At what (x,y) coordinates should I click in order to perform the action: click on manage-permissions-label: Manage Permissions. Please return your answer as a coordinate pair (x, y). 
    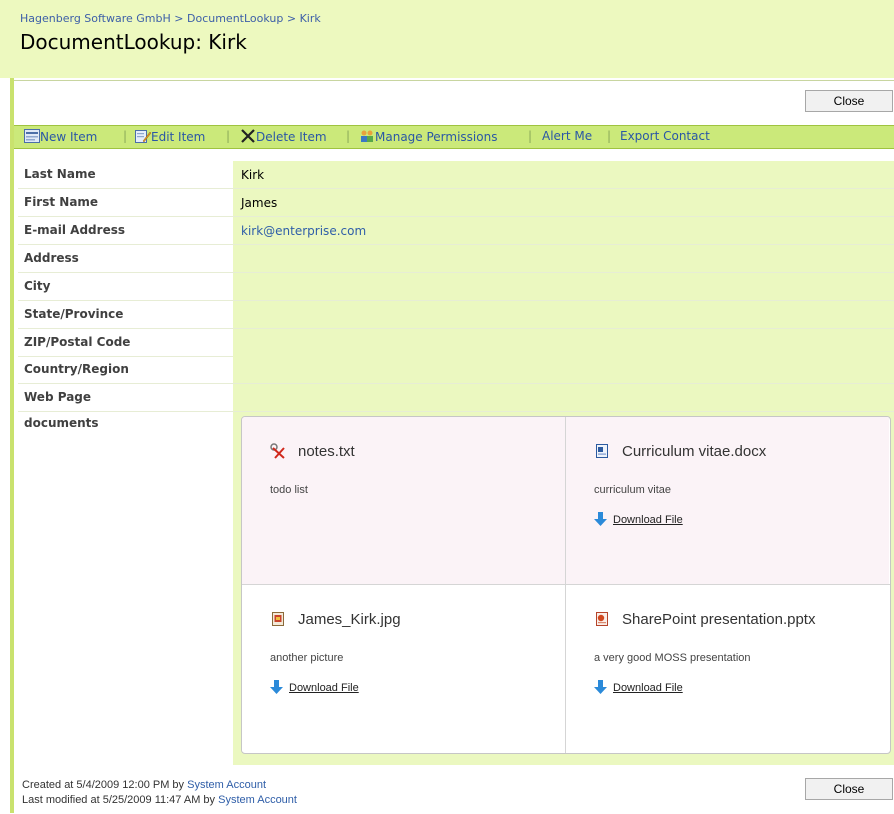
    Looking at the image, I should click on (436, 137).